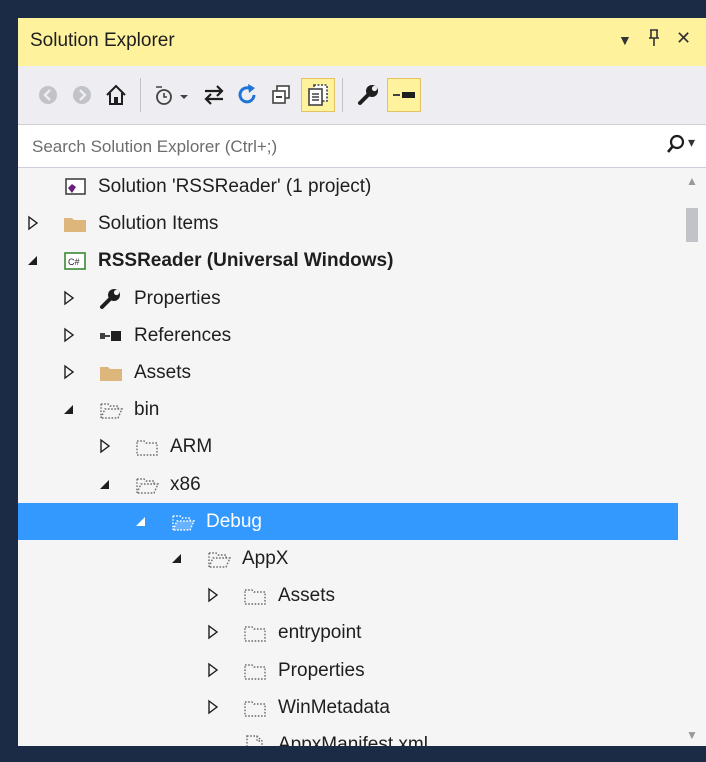 The image size is (706, 762). Describe the element at coordinates (116, 95) in the screenshot. I see `home-icon` at that location.